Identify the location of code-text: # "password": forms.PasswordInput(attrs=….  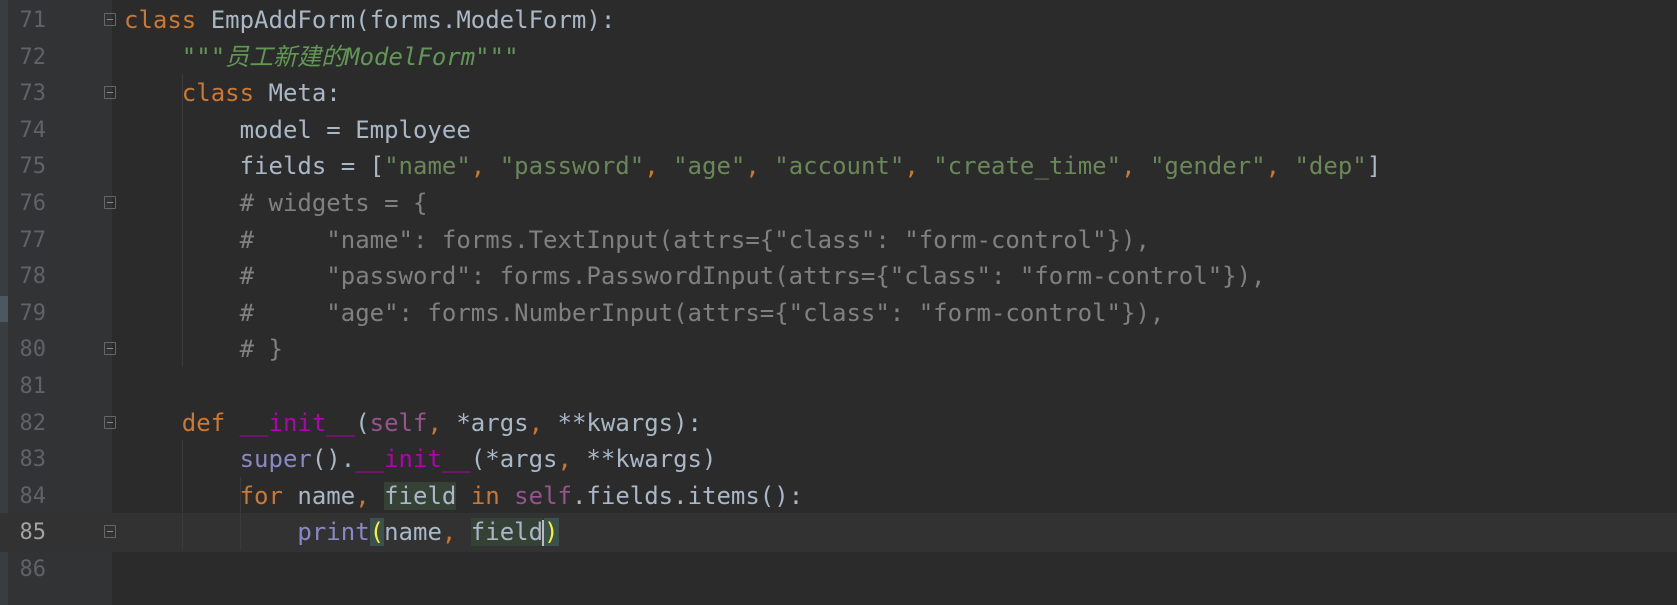
(752, 276).